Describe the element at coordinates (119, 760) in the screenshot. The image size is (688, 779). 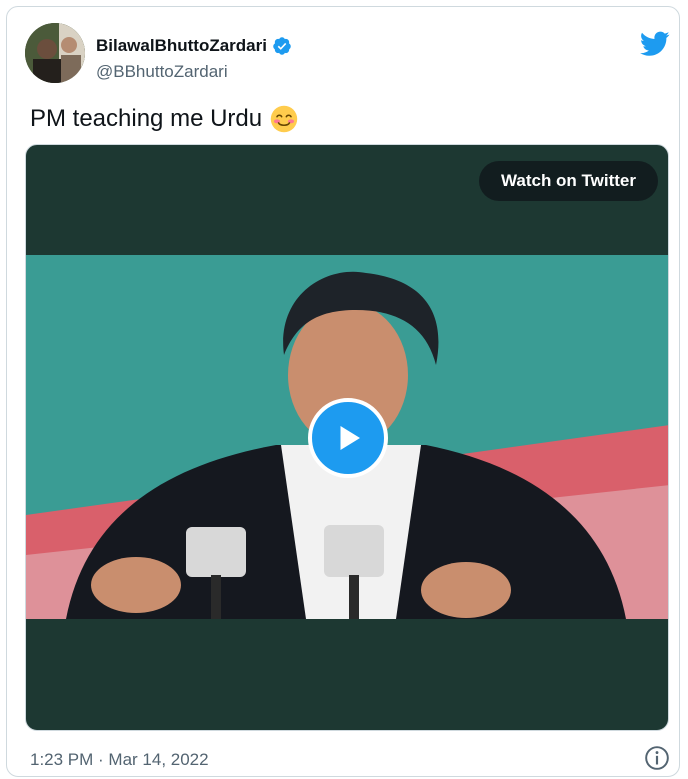
I see `tweet-timestamp: 1:23 PM · Mar 14, 2022` at that location.